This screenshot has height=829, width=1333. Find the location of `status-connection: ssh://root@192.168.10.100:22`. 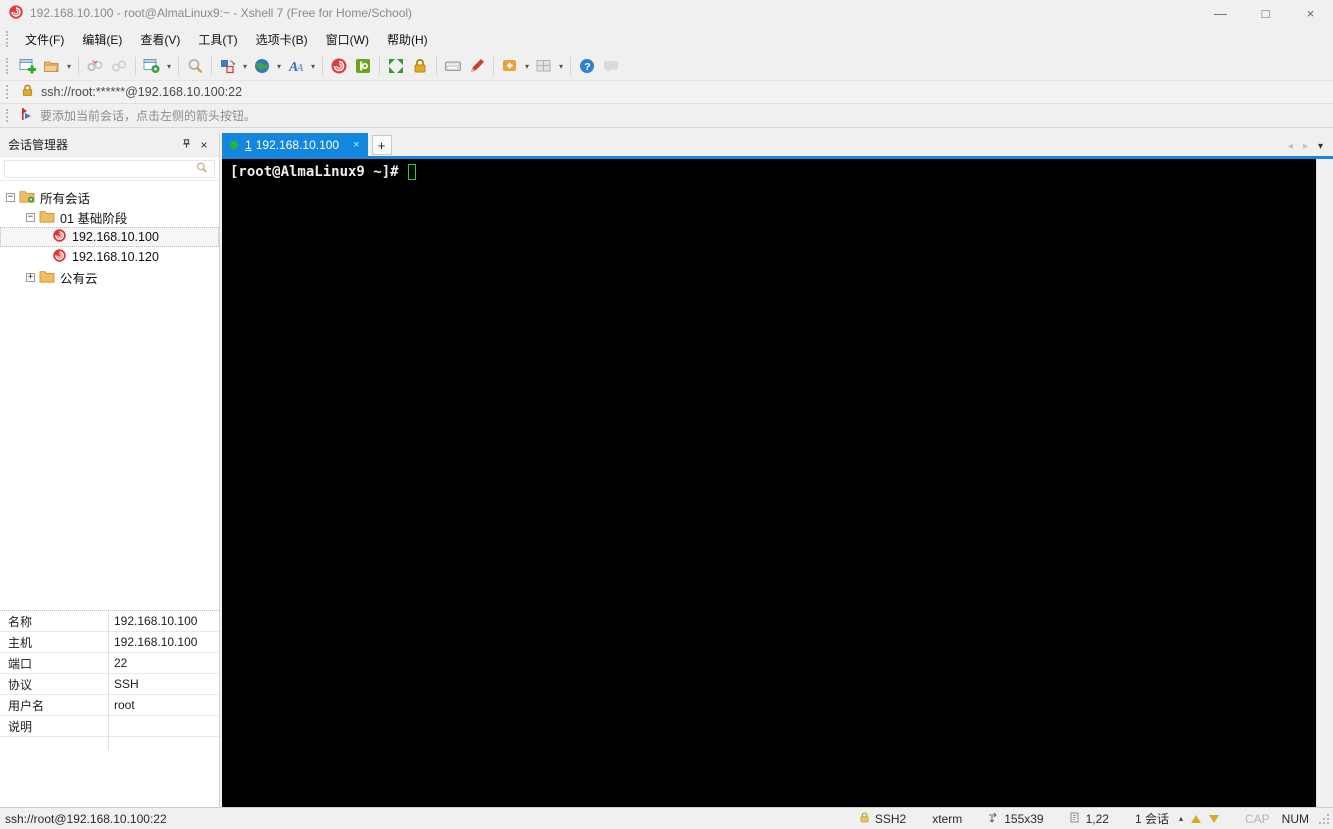

status-connection: ssh://root@192.168.10.100:22 is located at coordinates (86, 818).